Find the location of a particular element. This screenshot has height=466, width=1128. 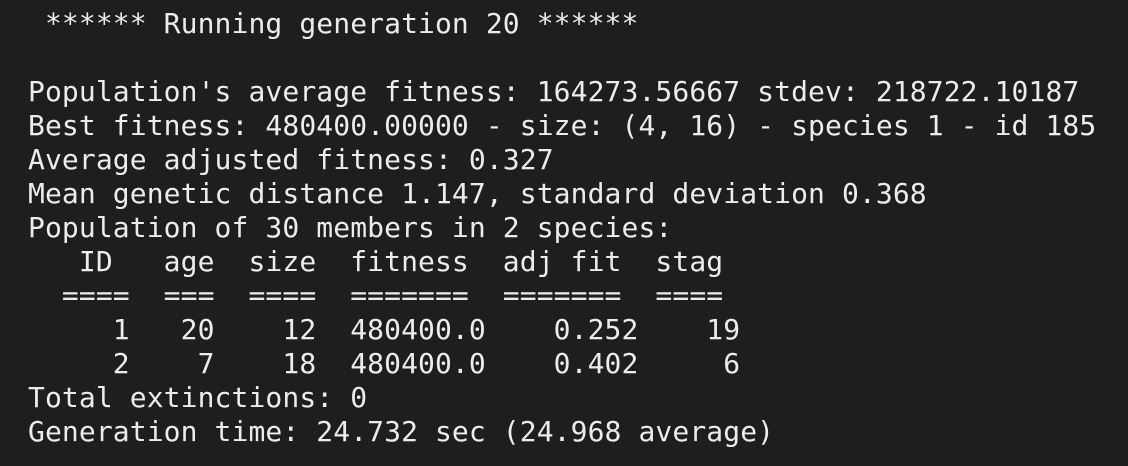

population-summary-line: Population of 30 members in 2 species: is located at coordinates (350, 227).